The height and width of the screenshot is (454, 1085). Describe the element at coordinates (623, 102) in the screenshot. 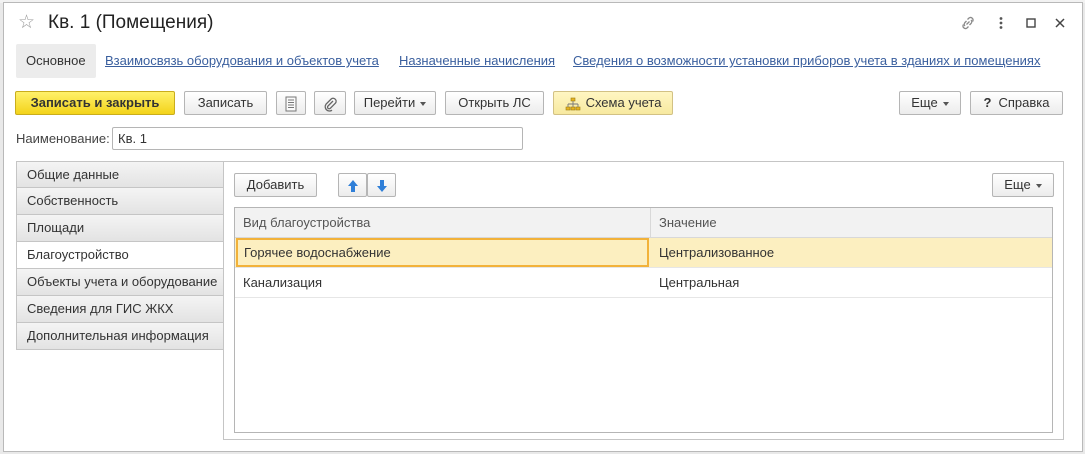

I see `account-scheme-label: Схема учета` at that location.